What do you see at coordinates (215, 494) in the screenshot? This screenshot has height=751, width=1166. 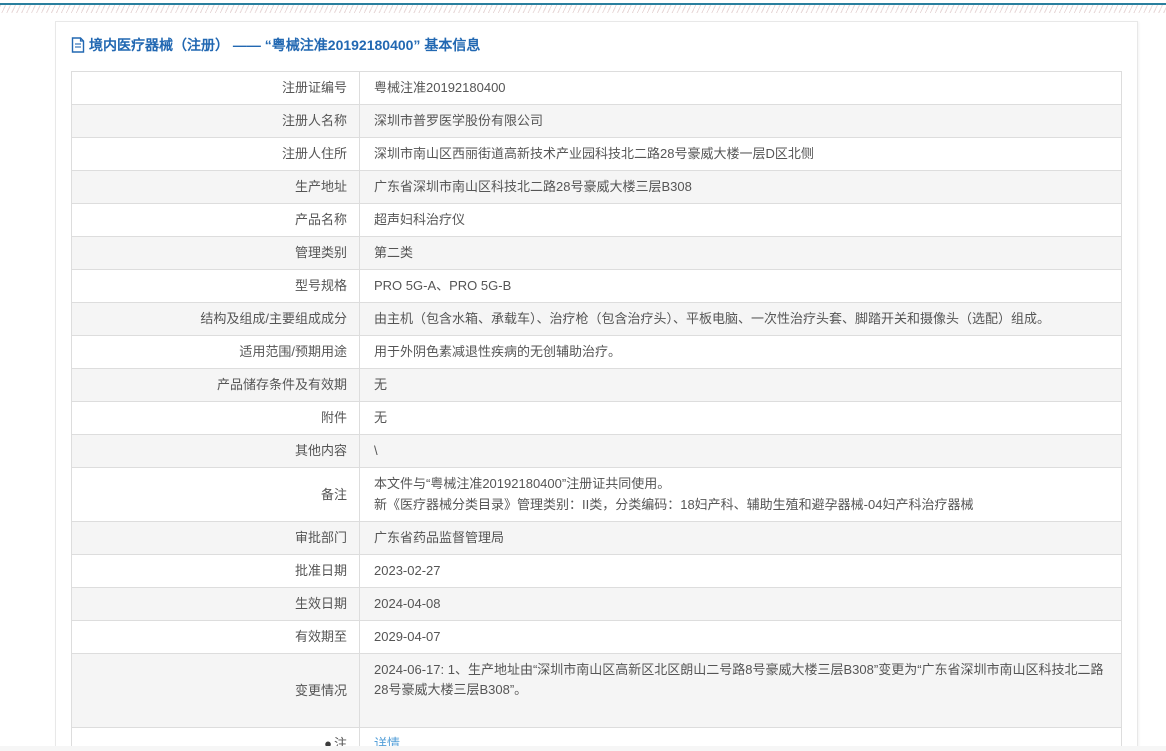 I see `row-label: 备注` at bounding box center [215, 494].